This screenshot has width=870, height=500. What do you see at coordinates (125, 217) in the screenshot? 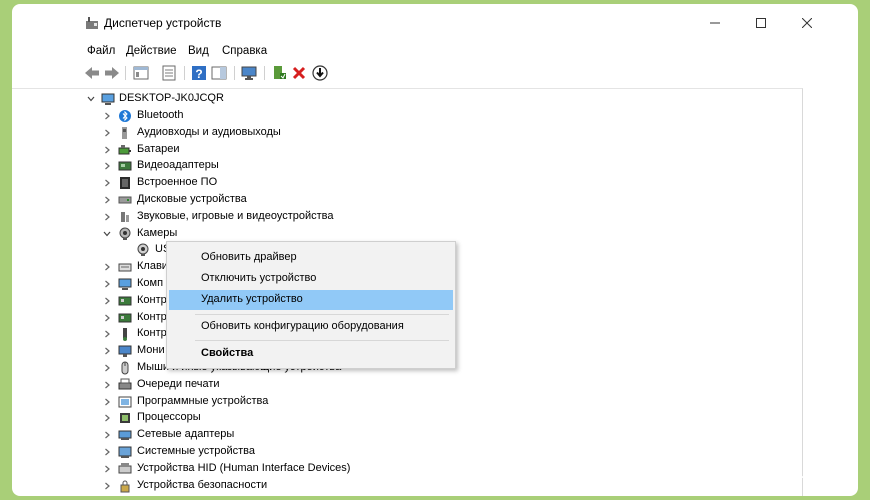
I see `sound-icon` at bounding box center [125, 217].